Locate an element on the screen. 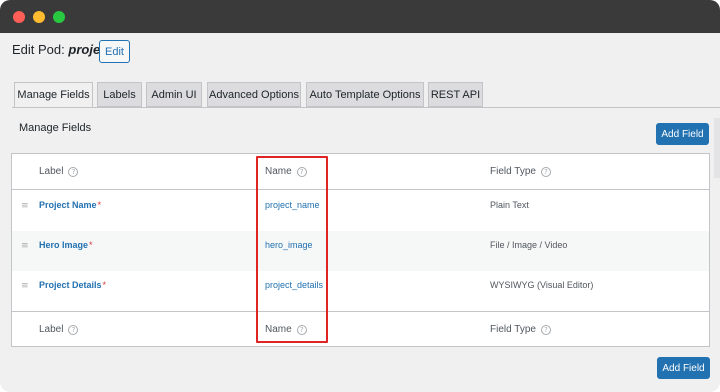  field-label-link: Project Name* is located at coordinates (70, 205).